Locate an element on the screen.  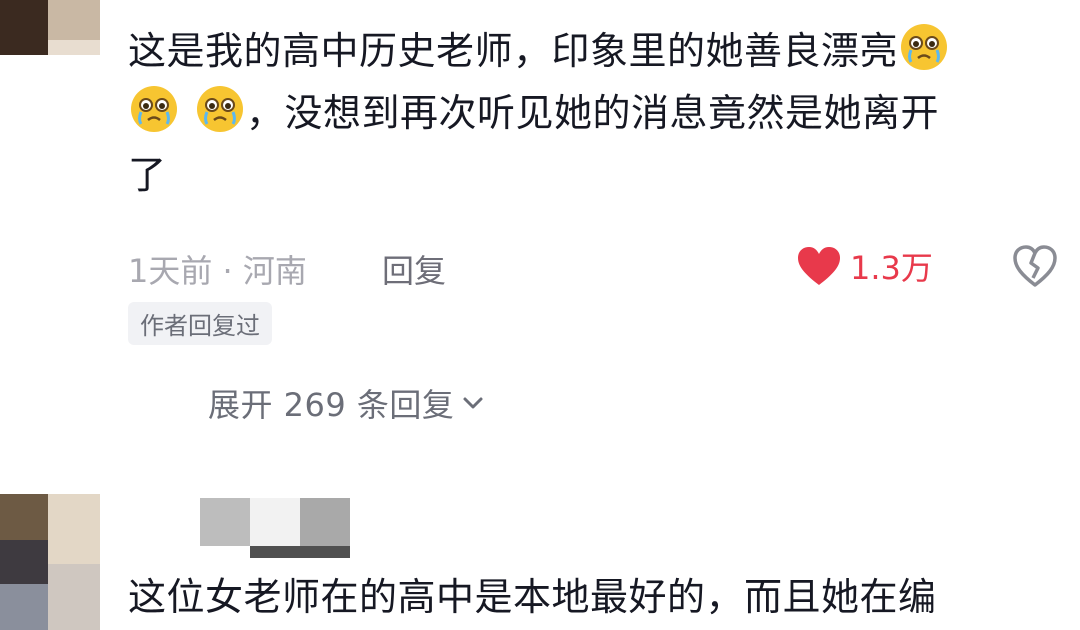
timestamp-location: 1天前 · 河南 is located at coordinates (217, 271).